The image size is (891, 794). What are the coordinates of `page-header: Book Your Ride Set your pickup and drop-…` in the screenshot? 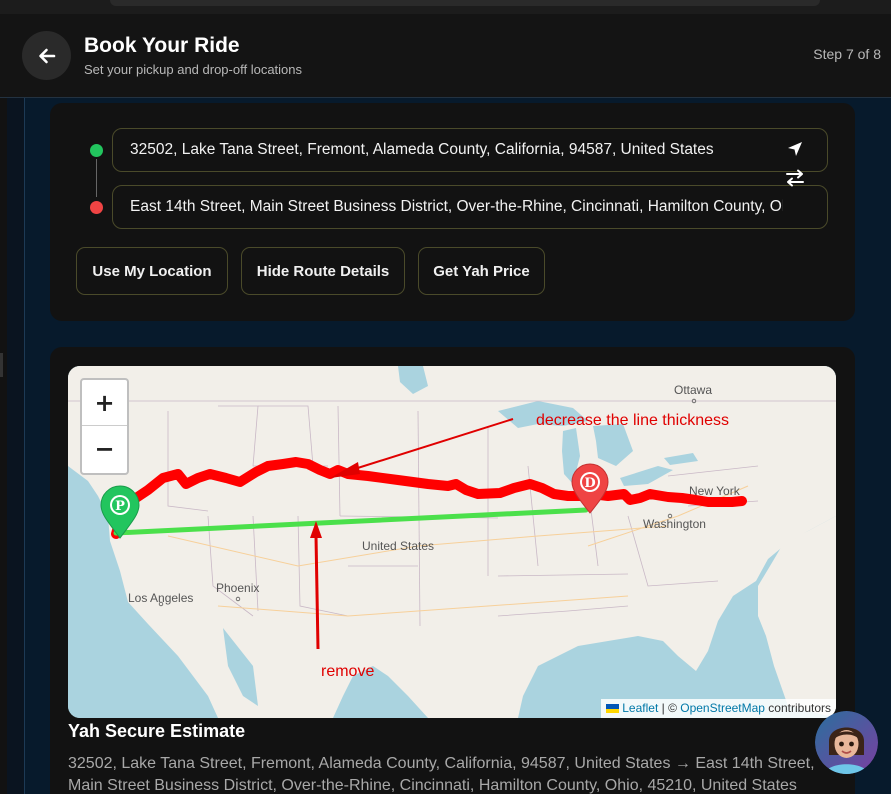 It's located at (445, 56).